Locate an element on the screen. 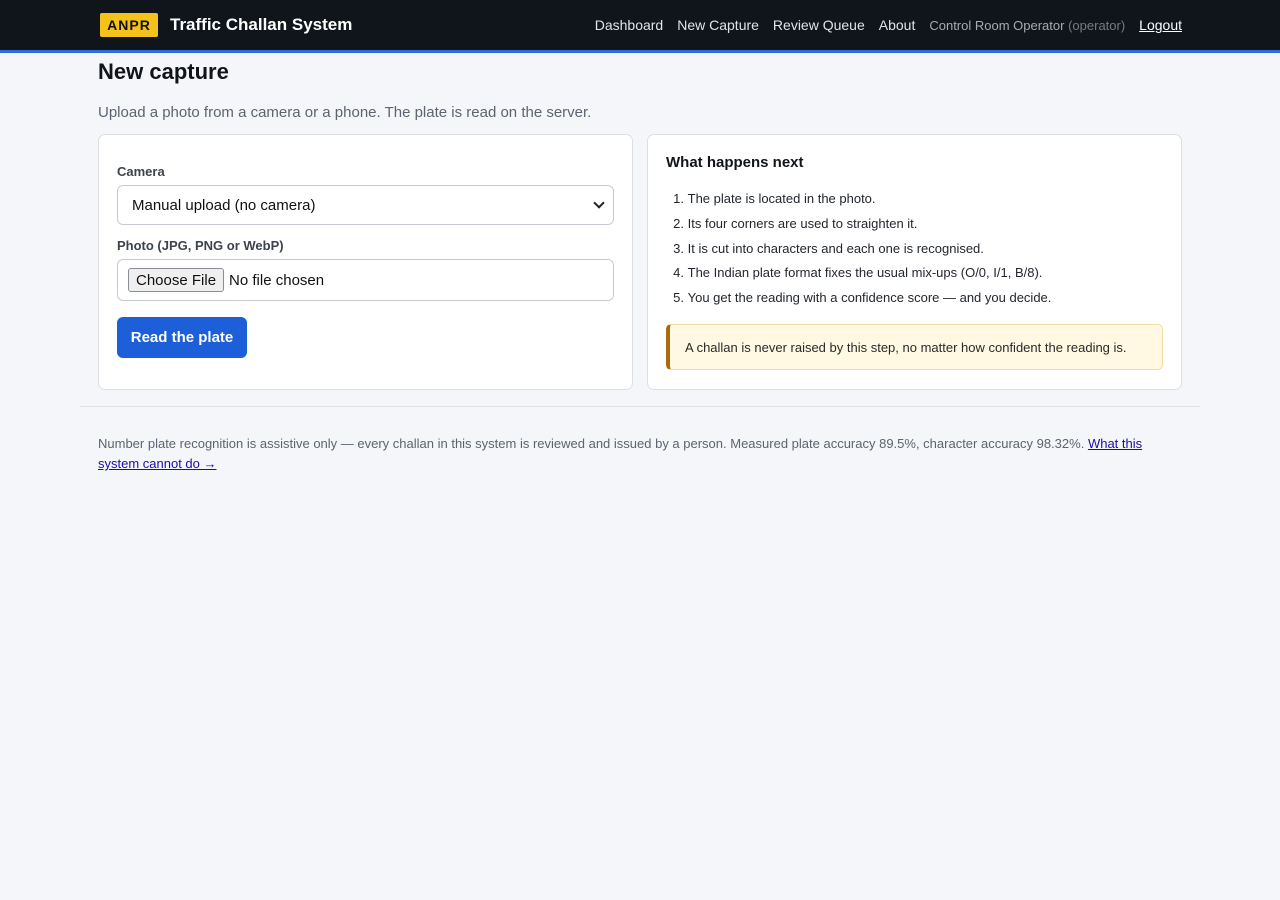 The width and height of the screenshot is (1280, 900). brand-title: Traffic Challan System is located at coordinates (261, 24).